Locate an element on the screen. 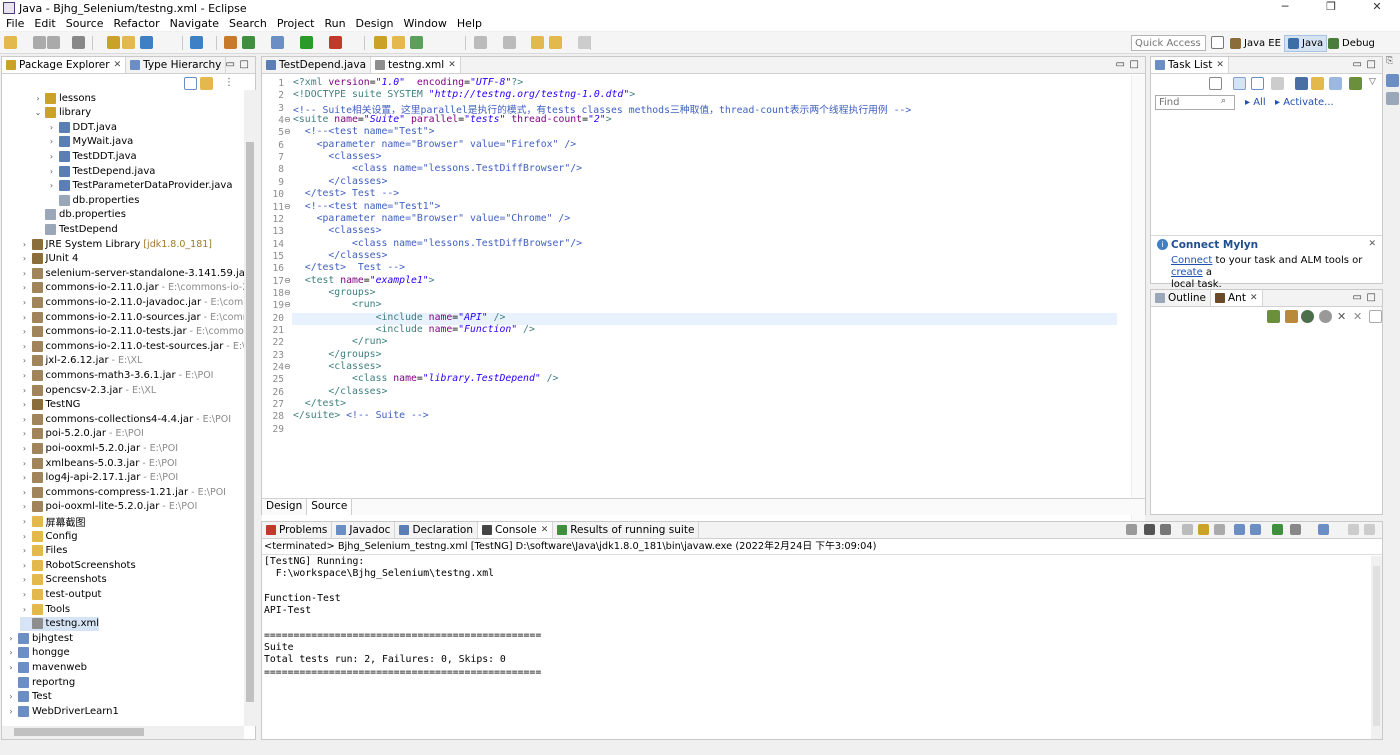 The height and width of the screenshot is (755, 1400). maximize-view-icon: □ is located at coordinates (1371, 297).